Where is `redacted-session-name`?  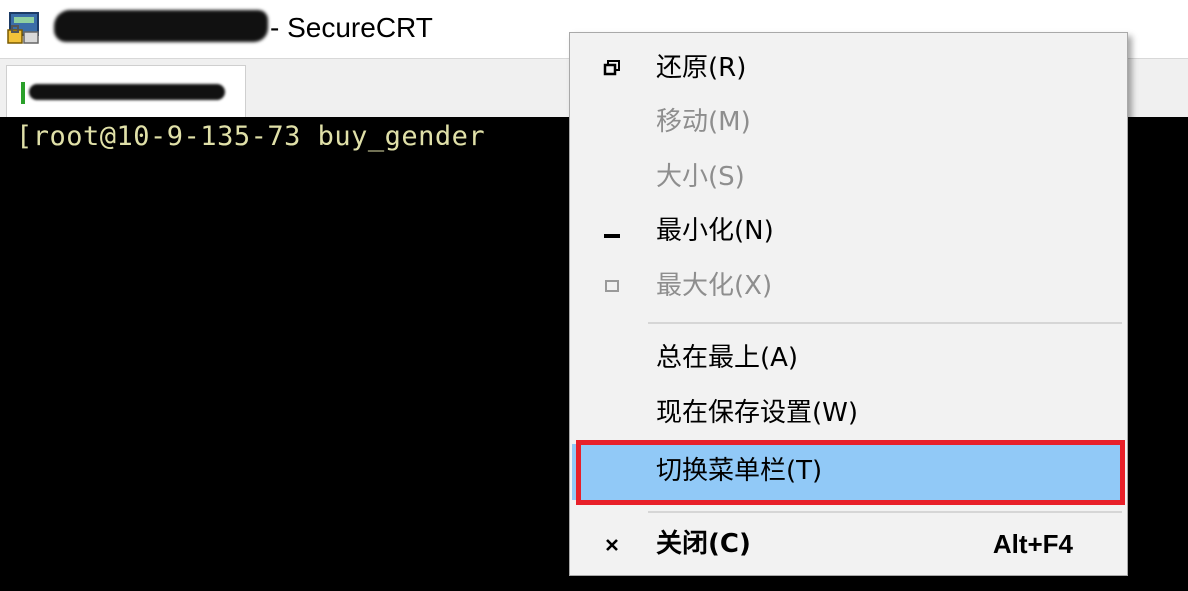 redacted-session-name is located at coordinates (161, 26).